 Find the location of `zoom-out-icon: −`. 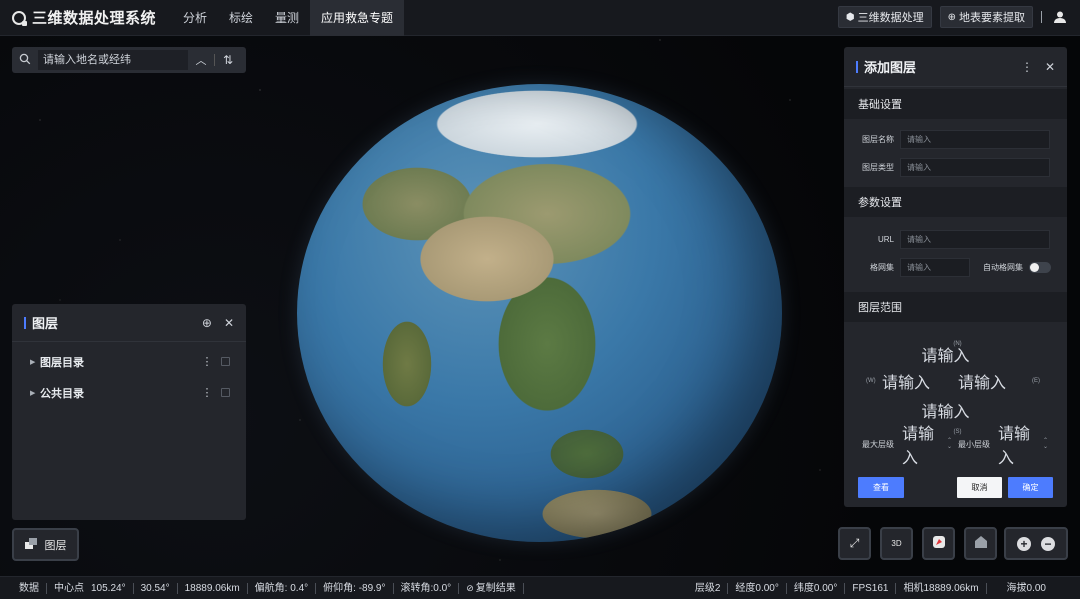

zoom-out-icon: − is located at coordinates (1048, 543).